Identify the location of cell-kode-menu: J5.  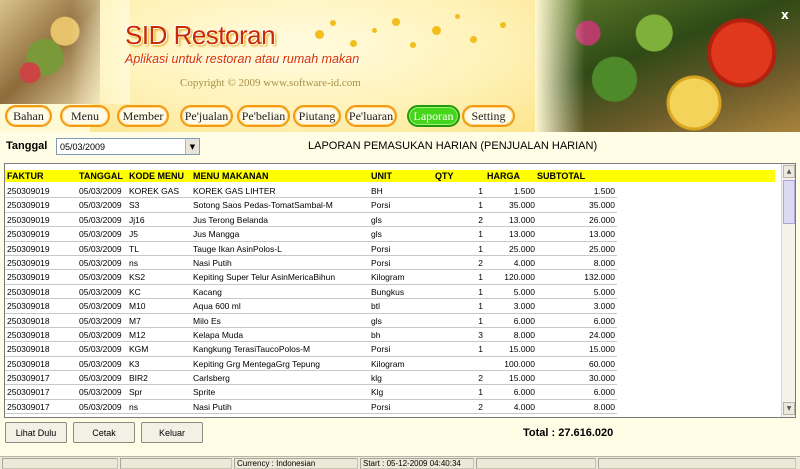
(133, 234).